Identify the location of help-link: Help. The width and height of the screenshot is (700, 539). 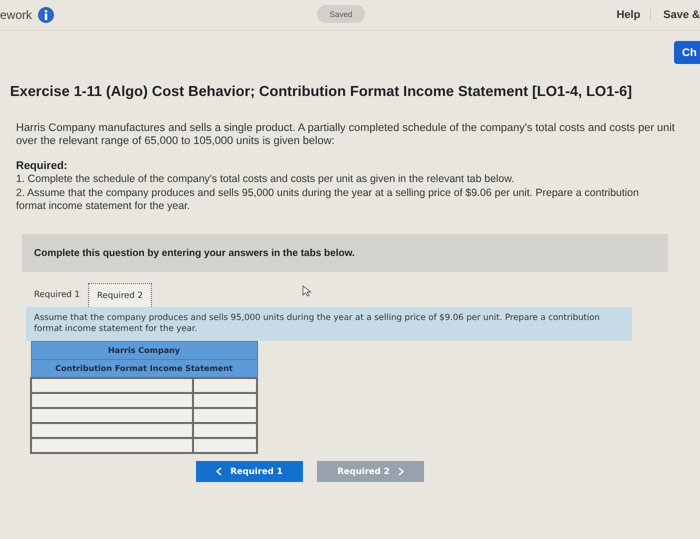
(634, 15).